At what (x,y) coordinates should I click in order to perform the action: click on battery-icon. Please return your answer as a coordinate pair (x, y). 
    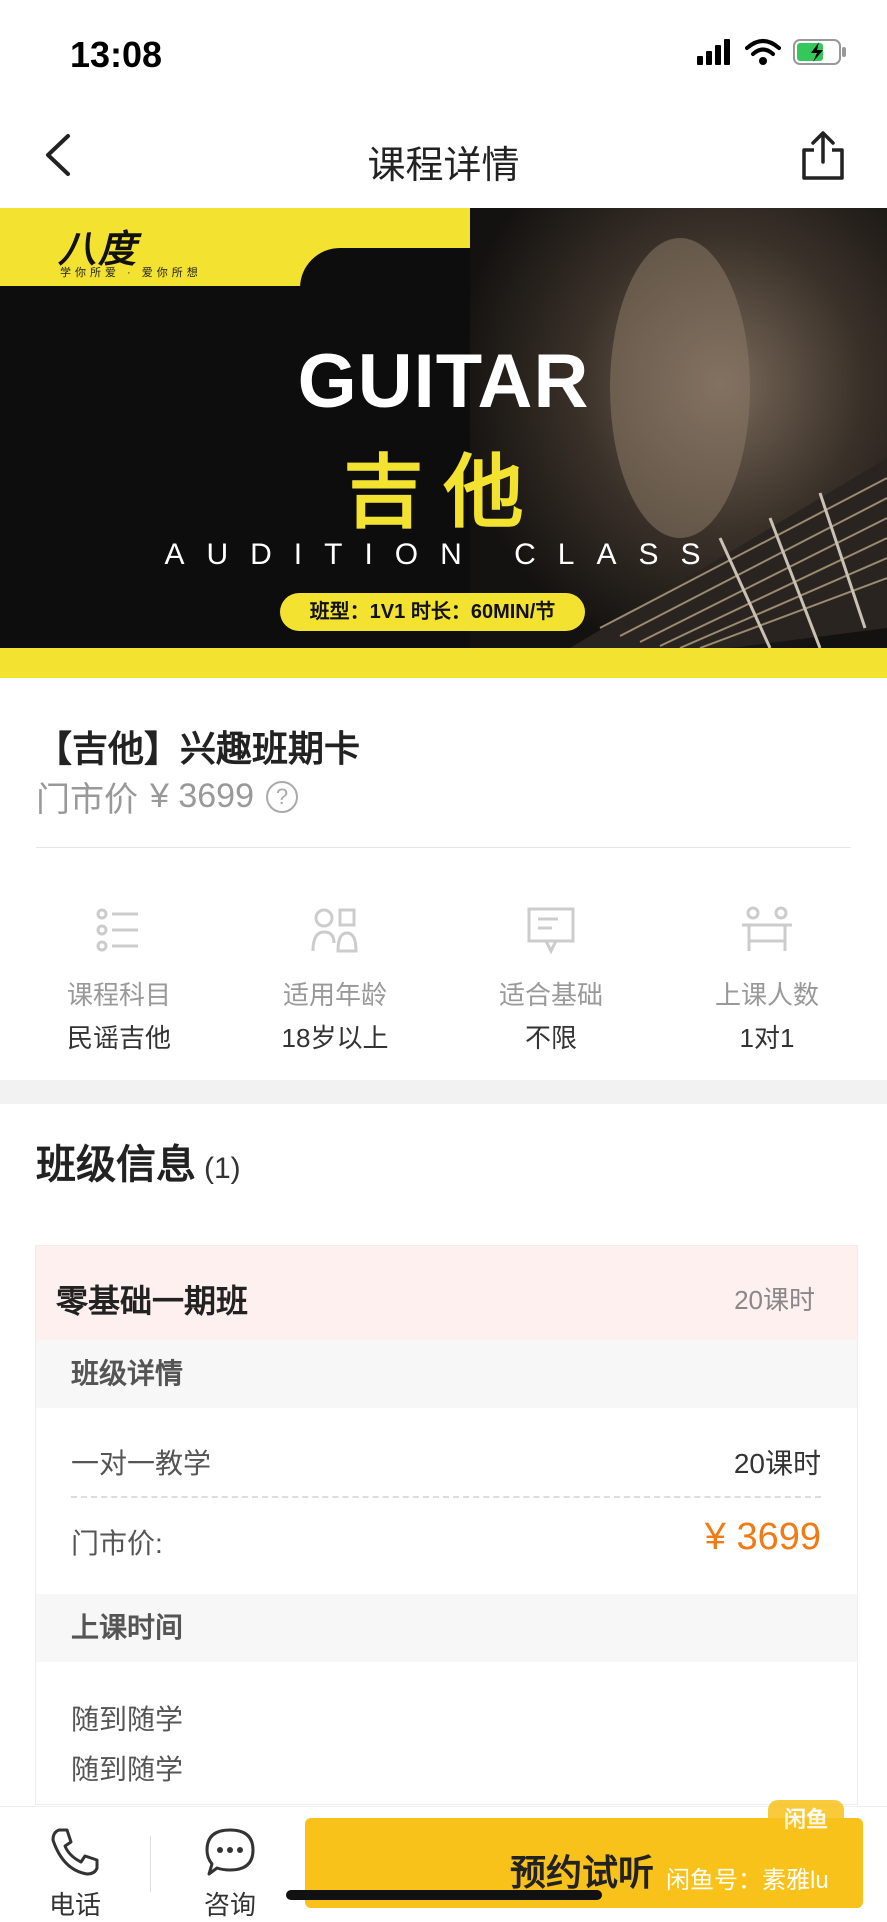
    Looking at the image, I should click on (819, 52).